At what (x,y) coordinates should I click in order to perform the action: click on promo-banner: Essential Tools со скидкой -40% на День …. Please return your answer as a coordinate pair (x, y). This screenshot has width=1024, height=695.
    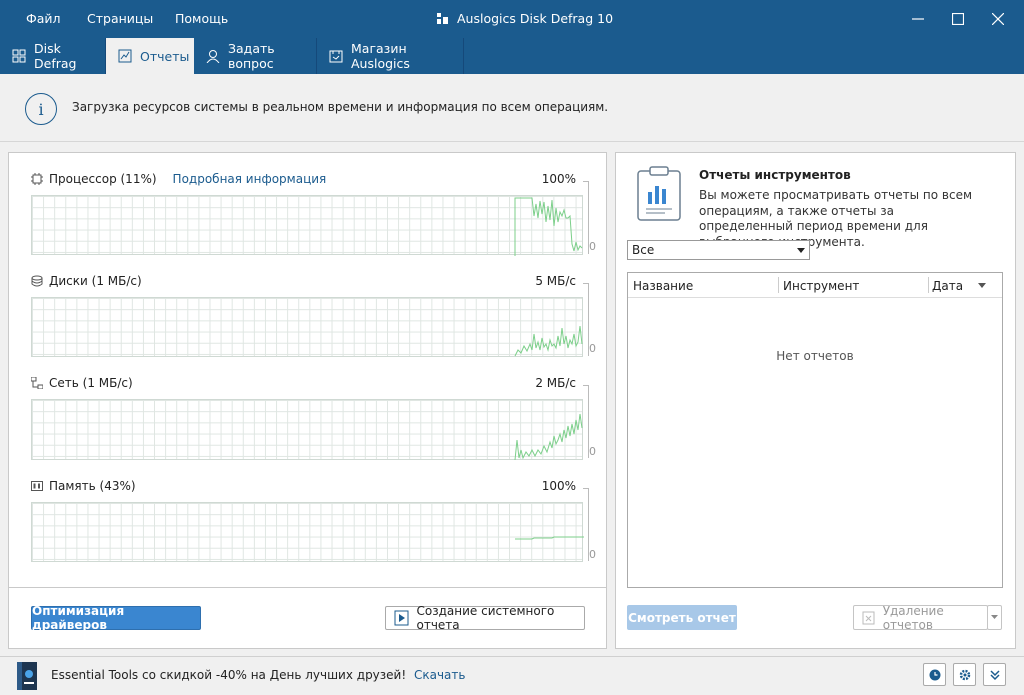
    Looking at the image, I should click on (258, 675).